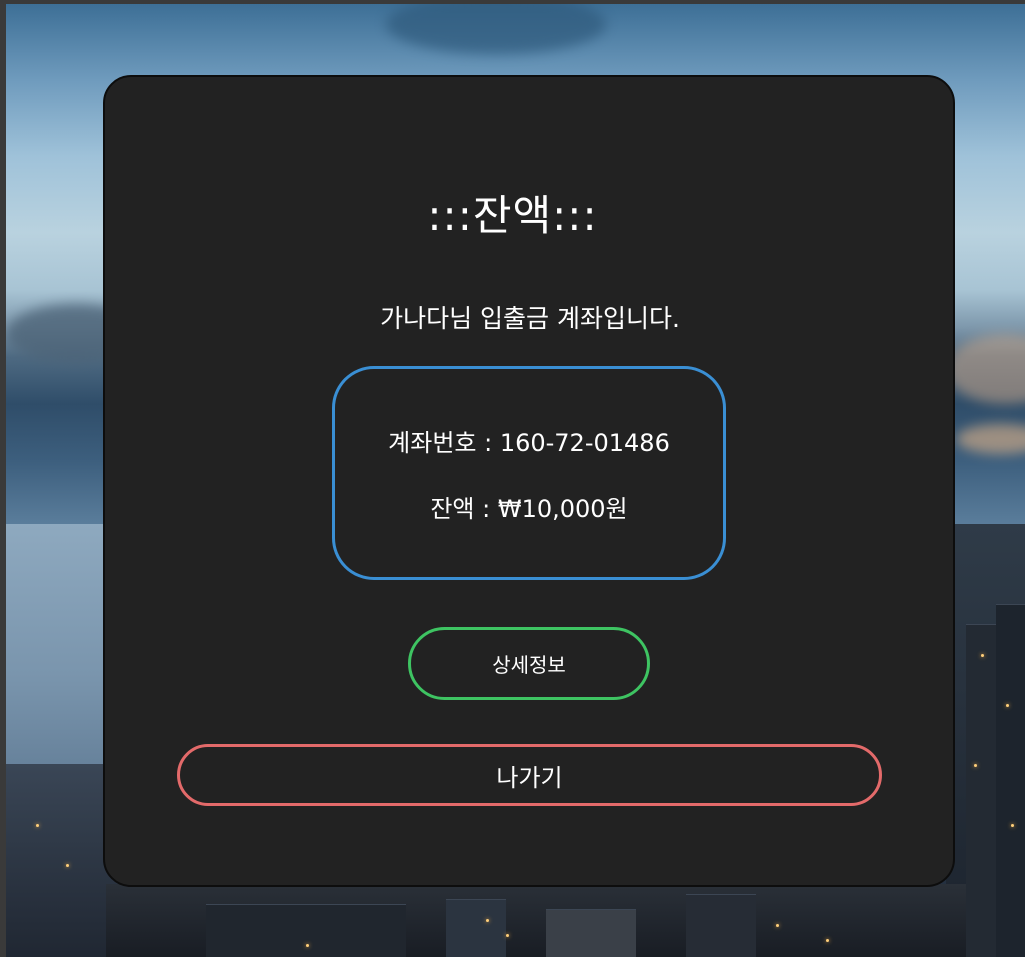  Describe the element at coordinates (529, 509) in the screenshot. I see `balance-text: 잔액 : ₩10,000원` at that location.